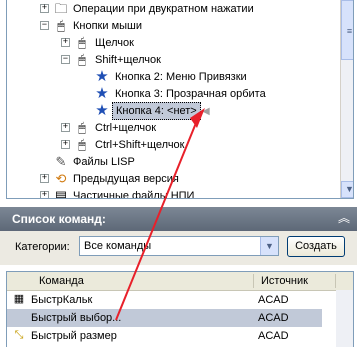 The width and height of the screenshot is (357, 347). What do you see at coordinates (316, 246) in the screenshot?
I see `create-button: Создать` at bounding box center [316, 246].